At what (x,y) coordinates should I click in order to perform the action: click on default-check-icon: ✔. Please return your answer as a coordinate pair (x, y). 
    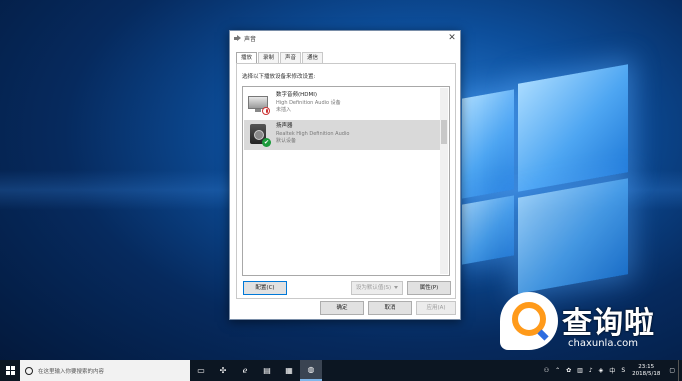
    Looking at the image, I should click on (266, 142).